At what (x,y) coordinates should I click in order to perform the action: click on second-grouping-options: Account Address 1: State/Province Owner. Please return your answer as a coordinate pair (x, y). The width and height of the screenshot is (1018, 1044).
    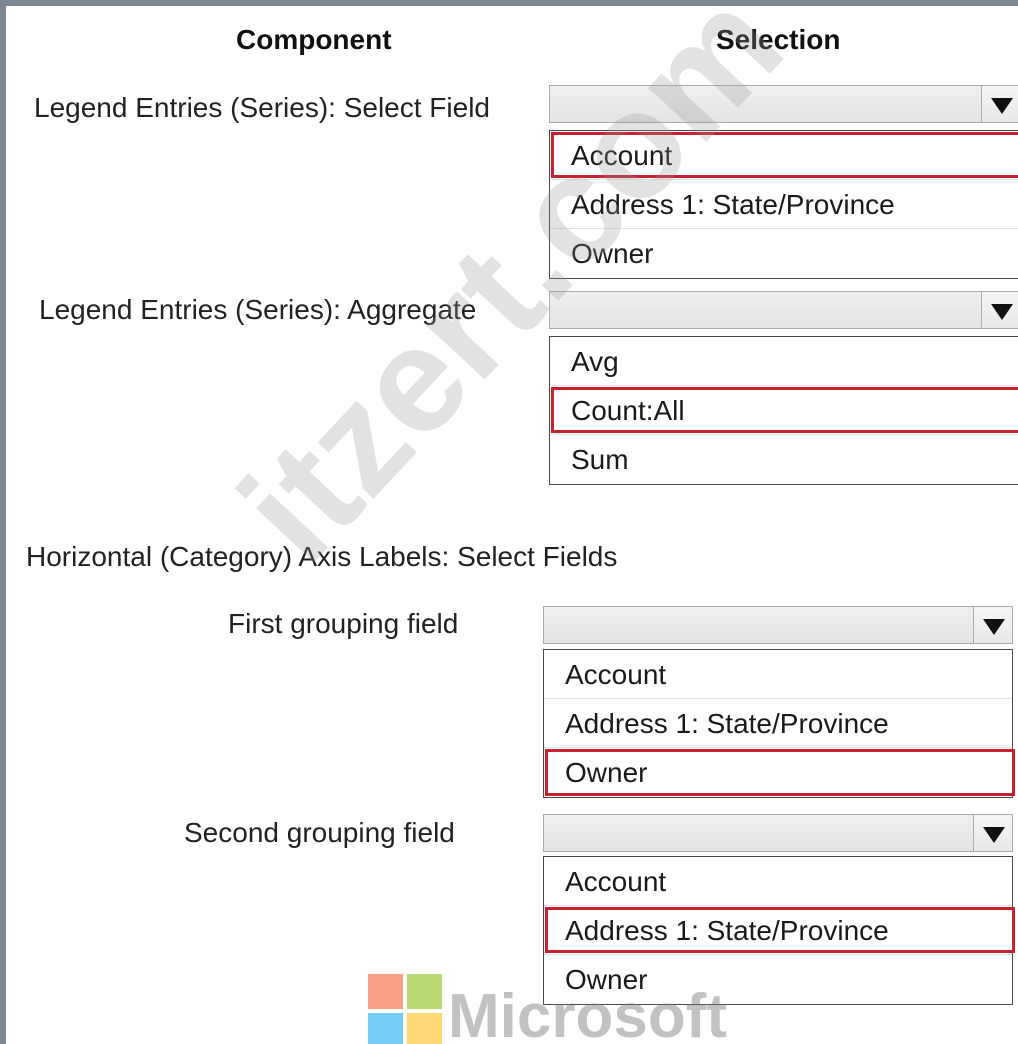
    Looking at the image, I should click on (779, 930).